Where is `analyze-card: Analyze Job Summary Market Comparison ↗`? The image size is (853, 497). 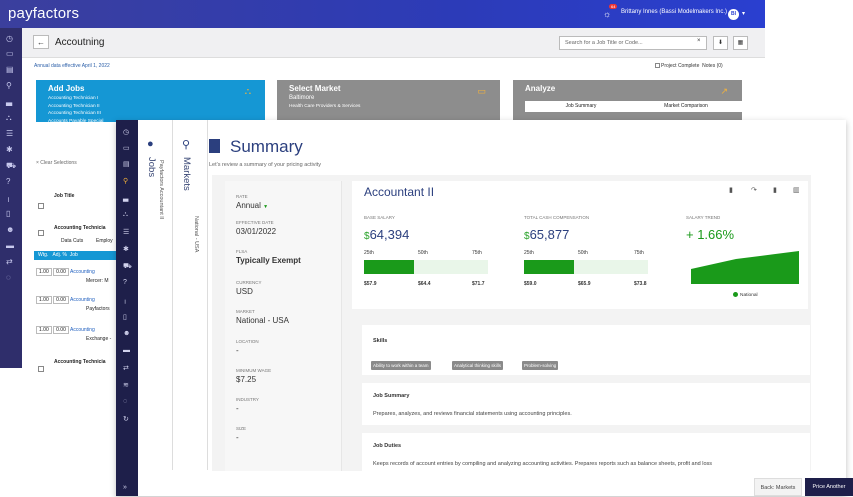 analyze-card: Analyze Job Summary Market Comparison ↗ is located at coordinates (627, 101).